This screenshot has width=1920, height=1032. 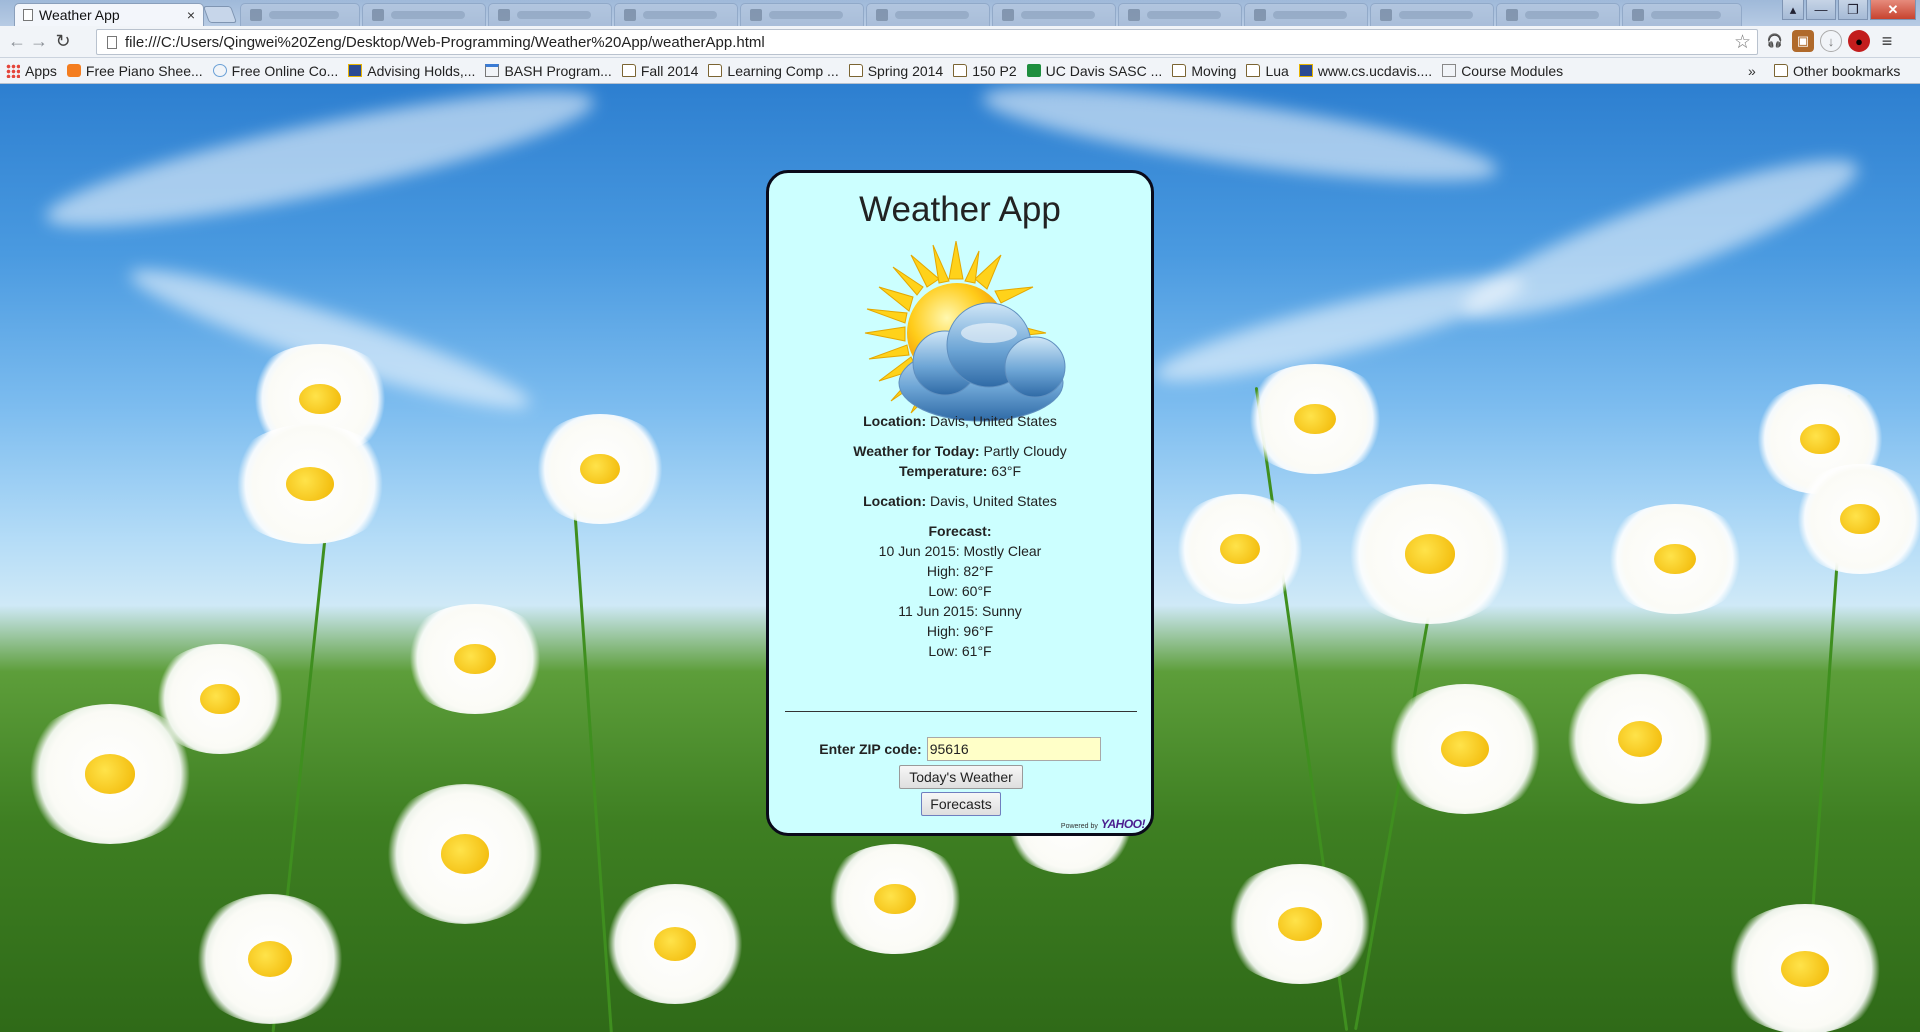 I want to click on temperature-line: Temperature: 63°F, so click(x=960, y=471).